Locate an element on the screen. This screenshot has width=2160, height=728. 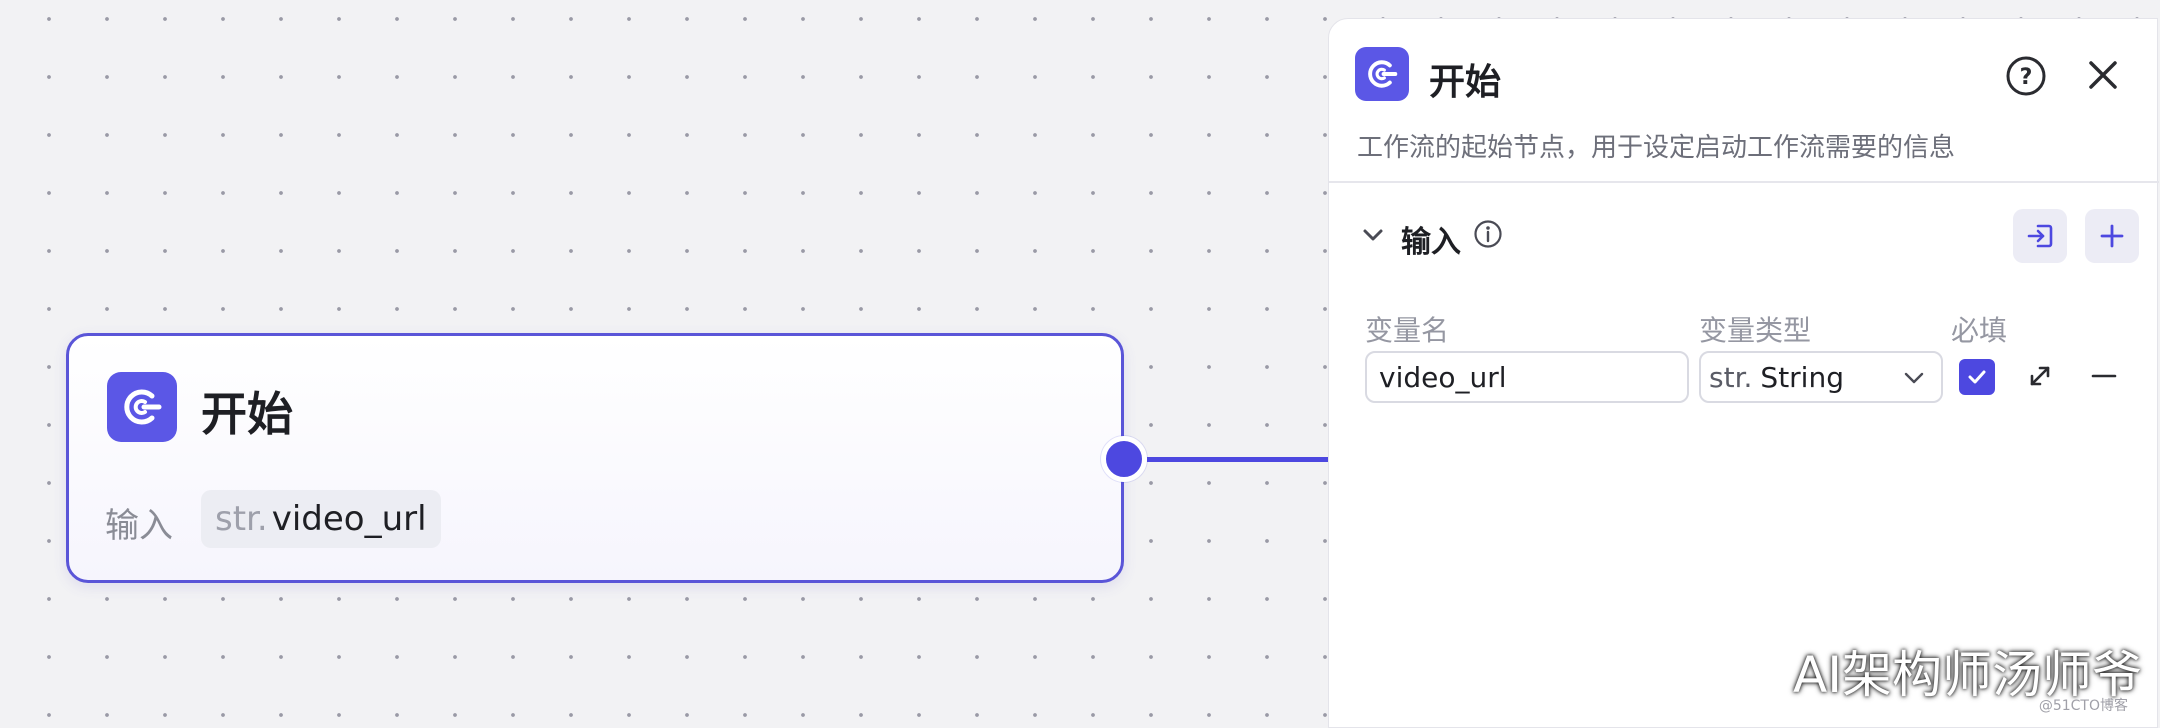
column-header-name: 变量名 is located at coordinates (1407, 330).